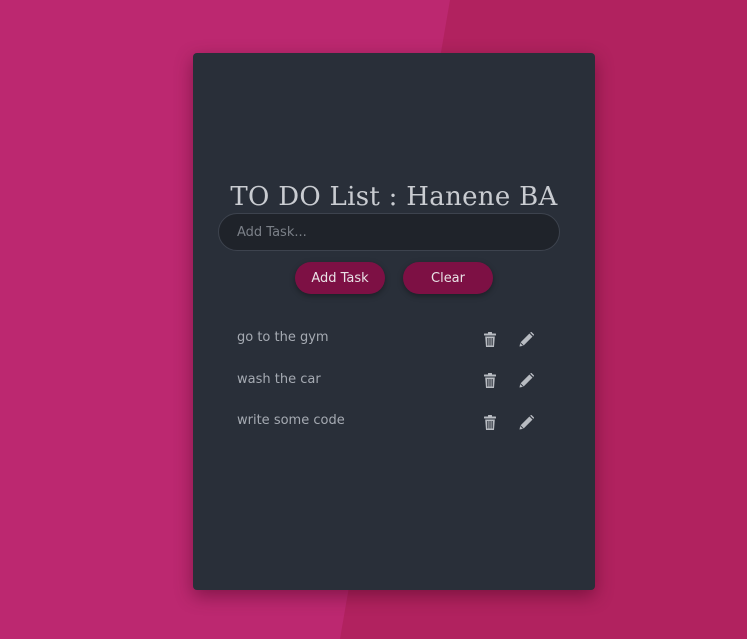 Image resolution: width=747 pixels, height=639 pixels. What do you see at coordinates (279, 379) in the screenshot?
I see `task-text: wash the car` at bounding box center [279, 379].